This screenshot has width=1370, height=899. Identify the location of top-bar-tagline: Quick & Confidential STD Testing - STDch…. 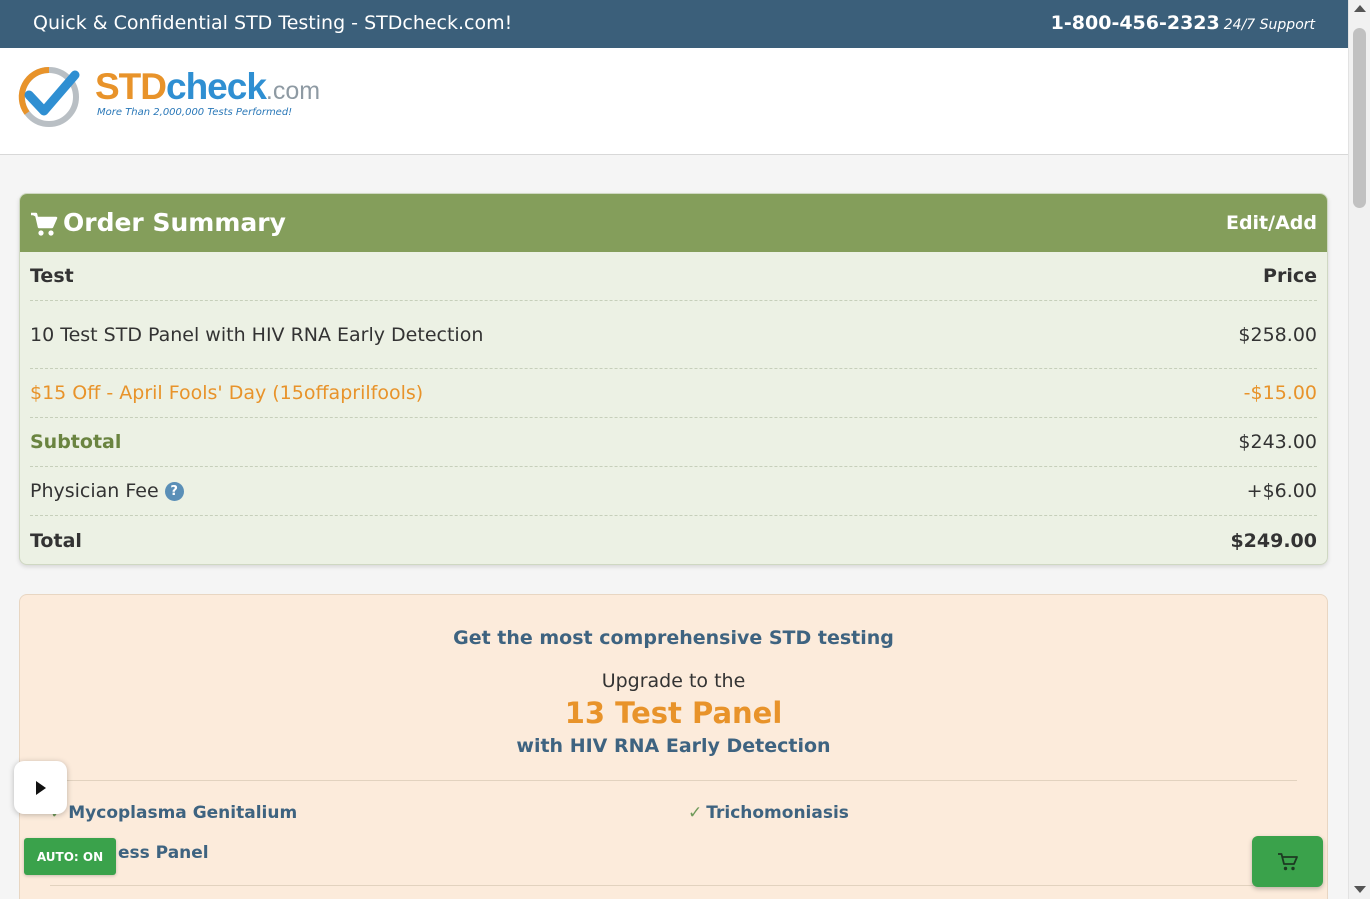
(273, 23).